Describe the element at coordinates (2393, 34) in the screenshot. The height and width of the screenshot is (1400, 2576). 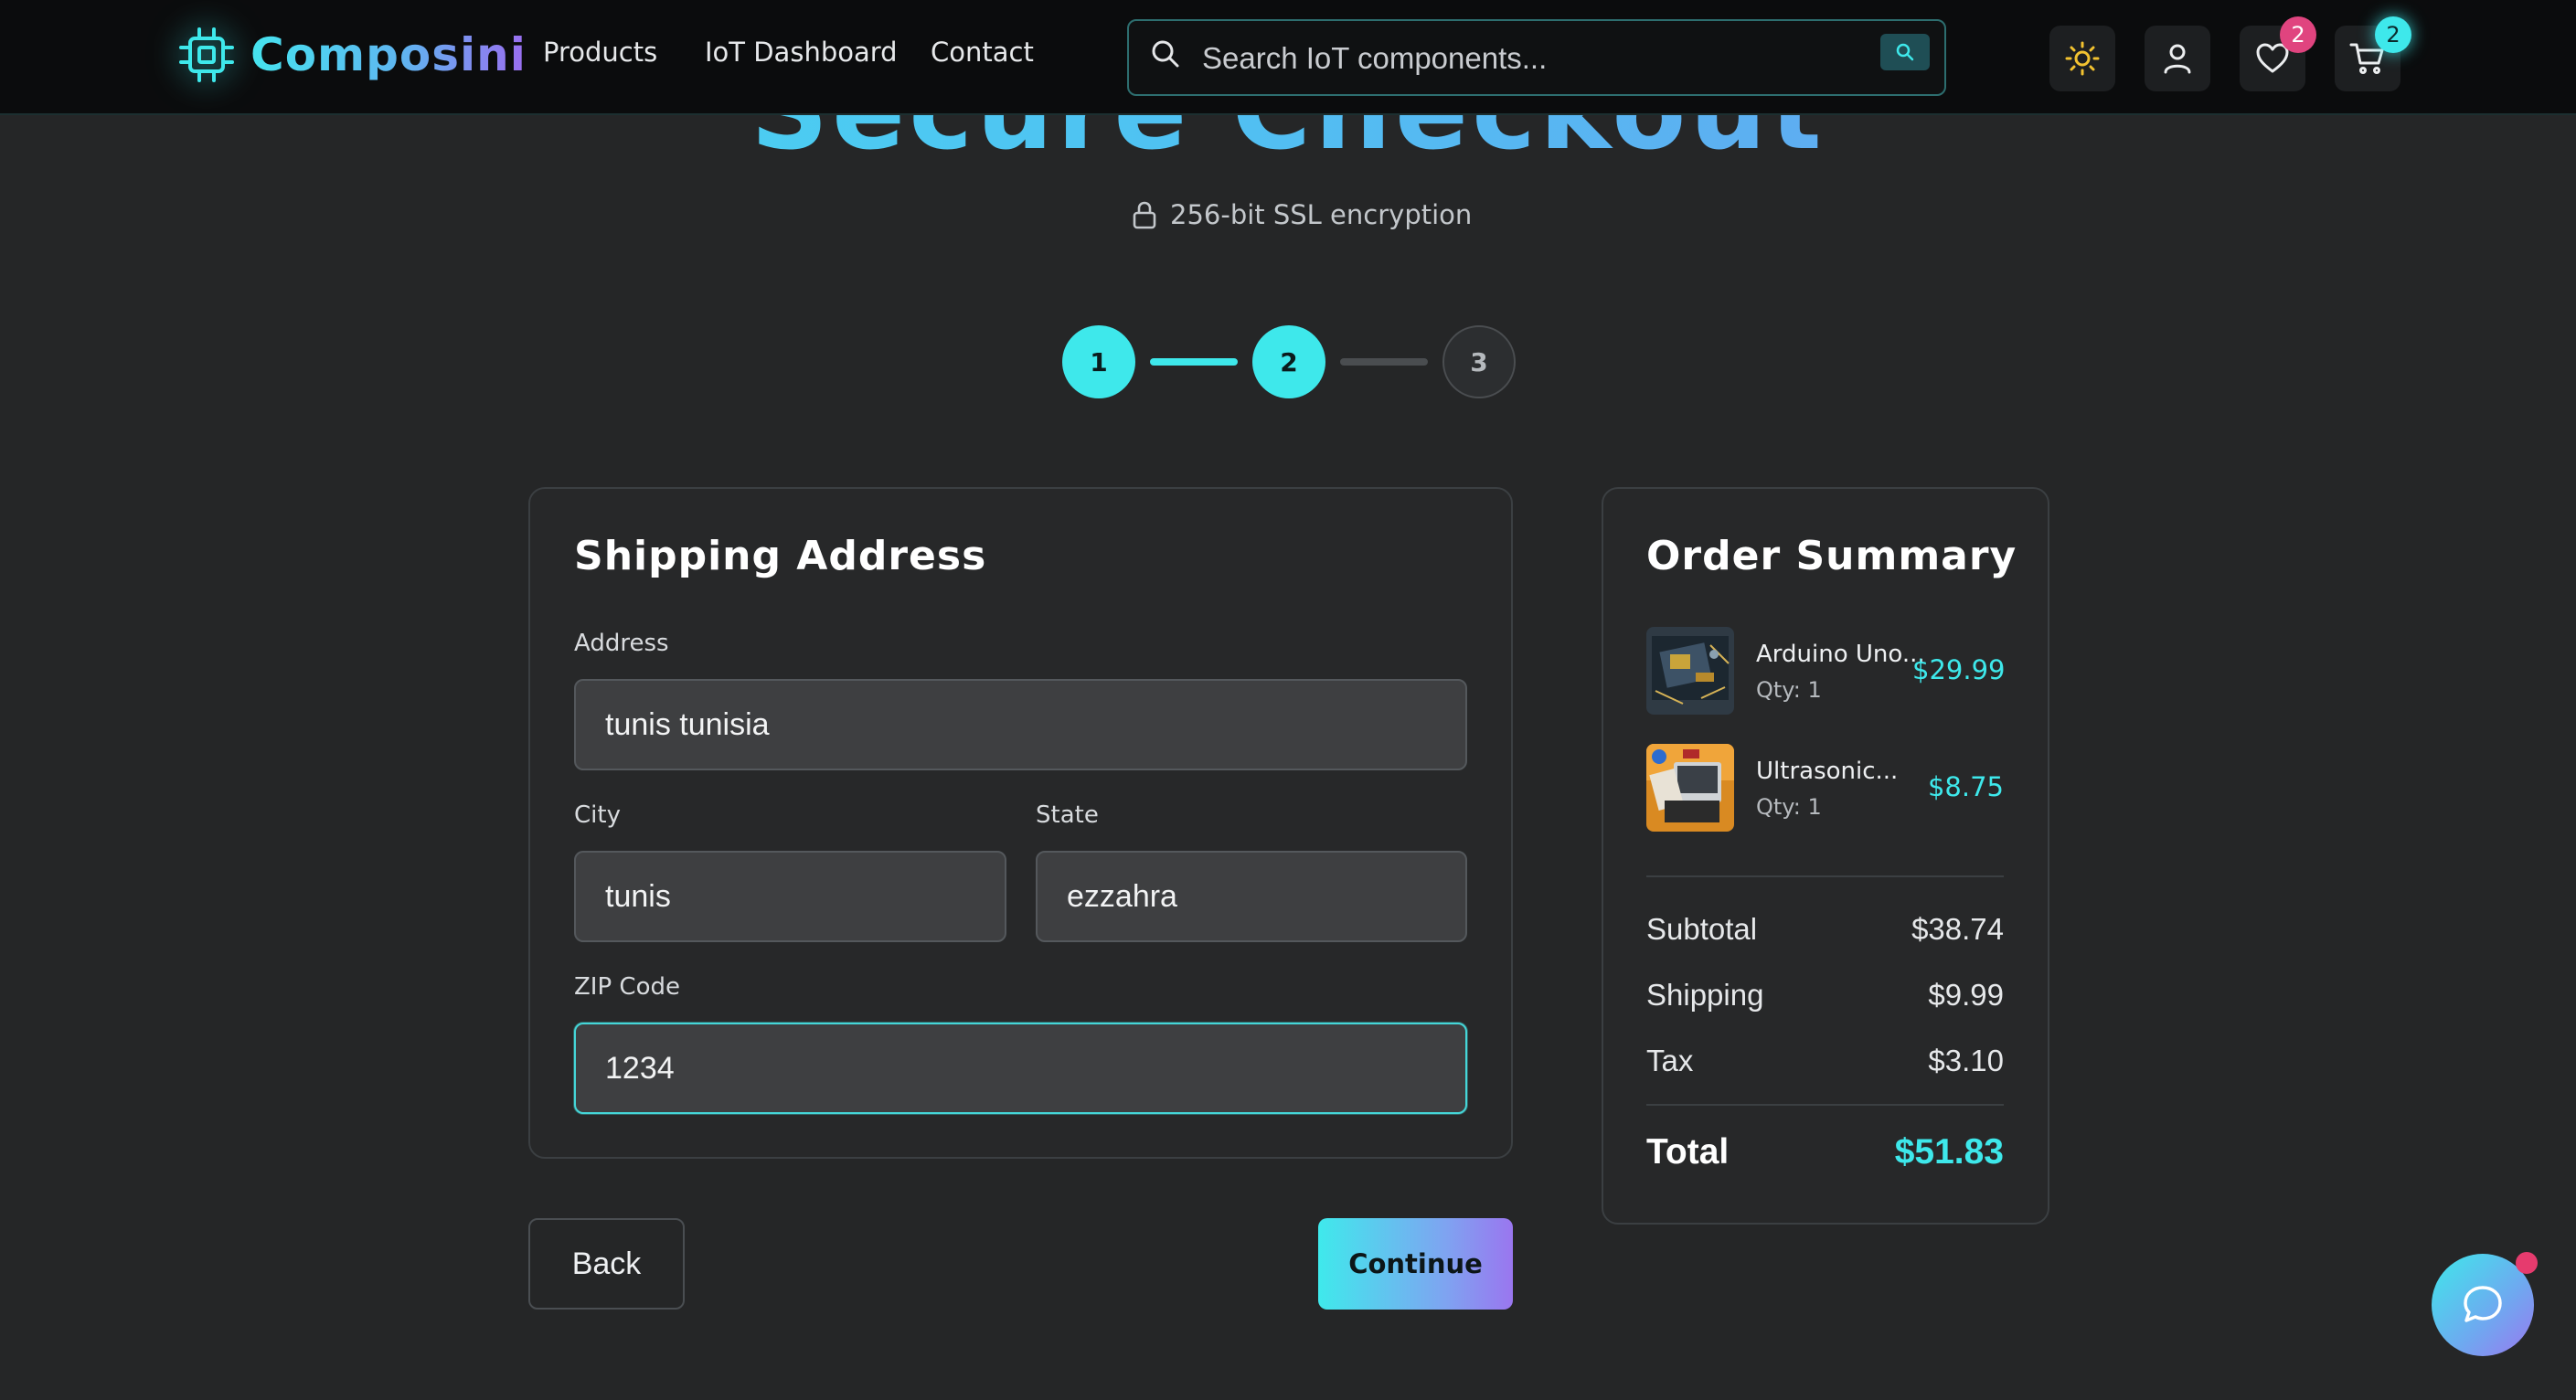
I see `cart-count-badge: 2` at that location.